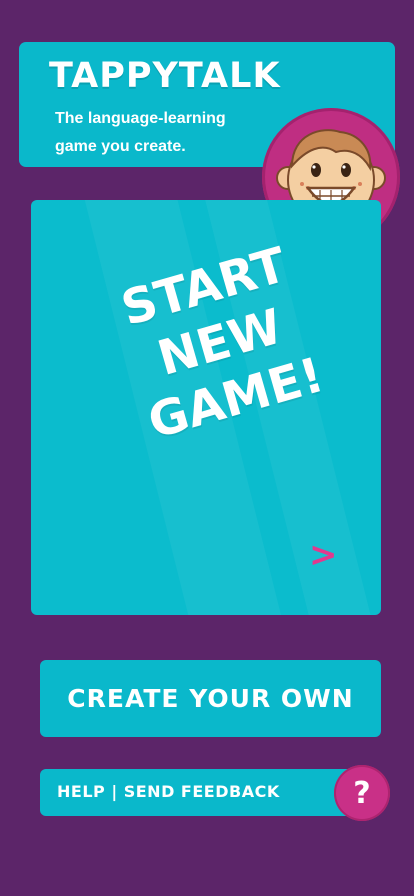  I want to click on chevron-right-icon: >, so click(323, 555).